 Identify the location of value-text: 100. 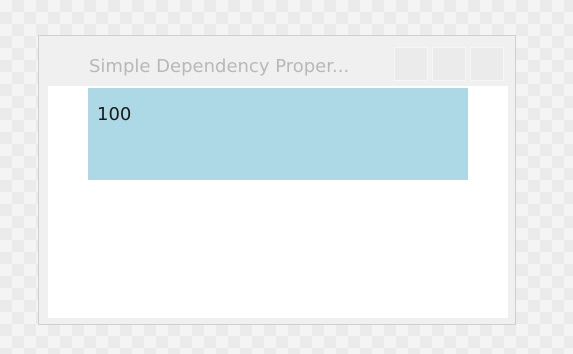
(114, 114).